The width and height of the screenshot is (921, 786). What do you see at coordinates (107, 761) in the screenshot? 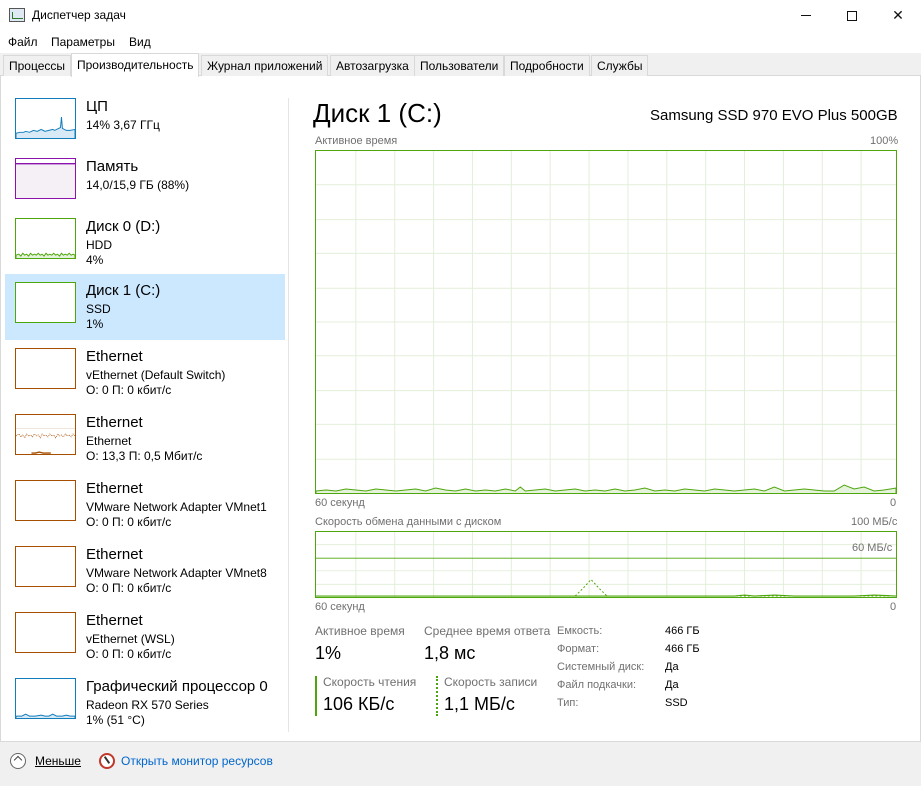
I see `resource-monitor-icon` at bounding box center [107, 761].